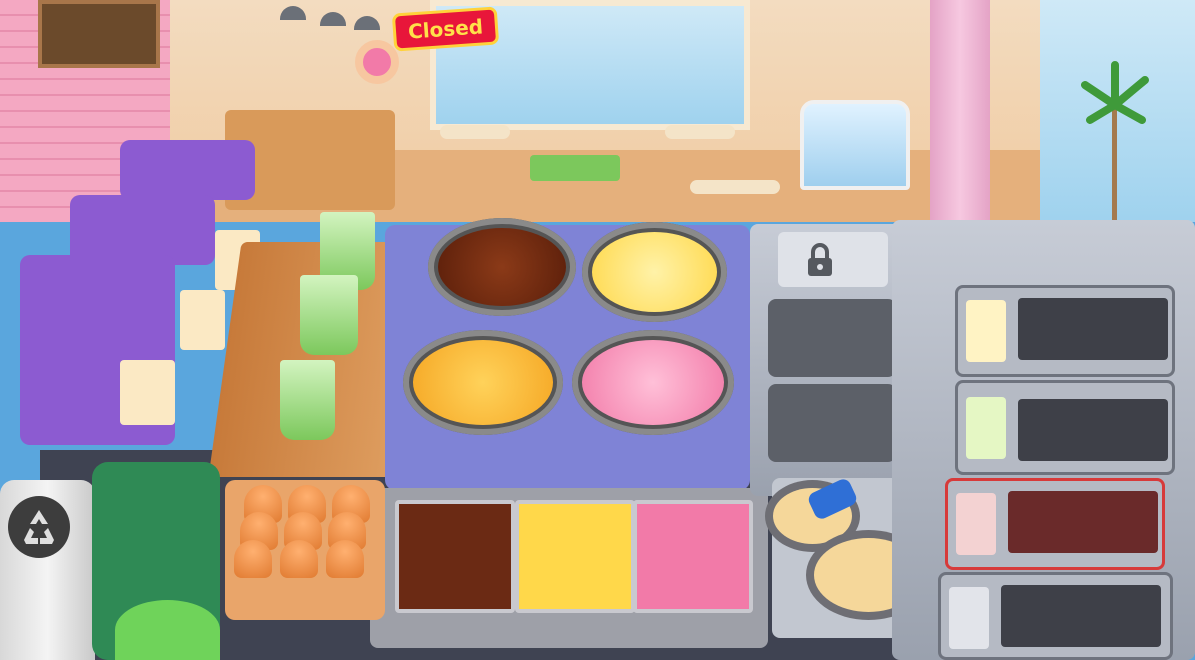 The height and width of the screenshot is (660, 1195). I want to click on strawberry-batter, so click(653, 382).